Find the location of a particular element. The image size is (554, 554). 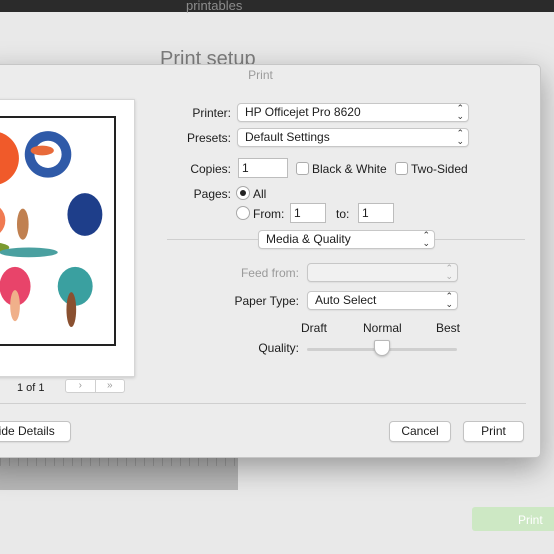

presets-label: Presets: is located at coordinates (208, 138).